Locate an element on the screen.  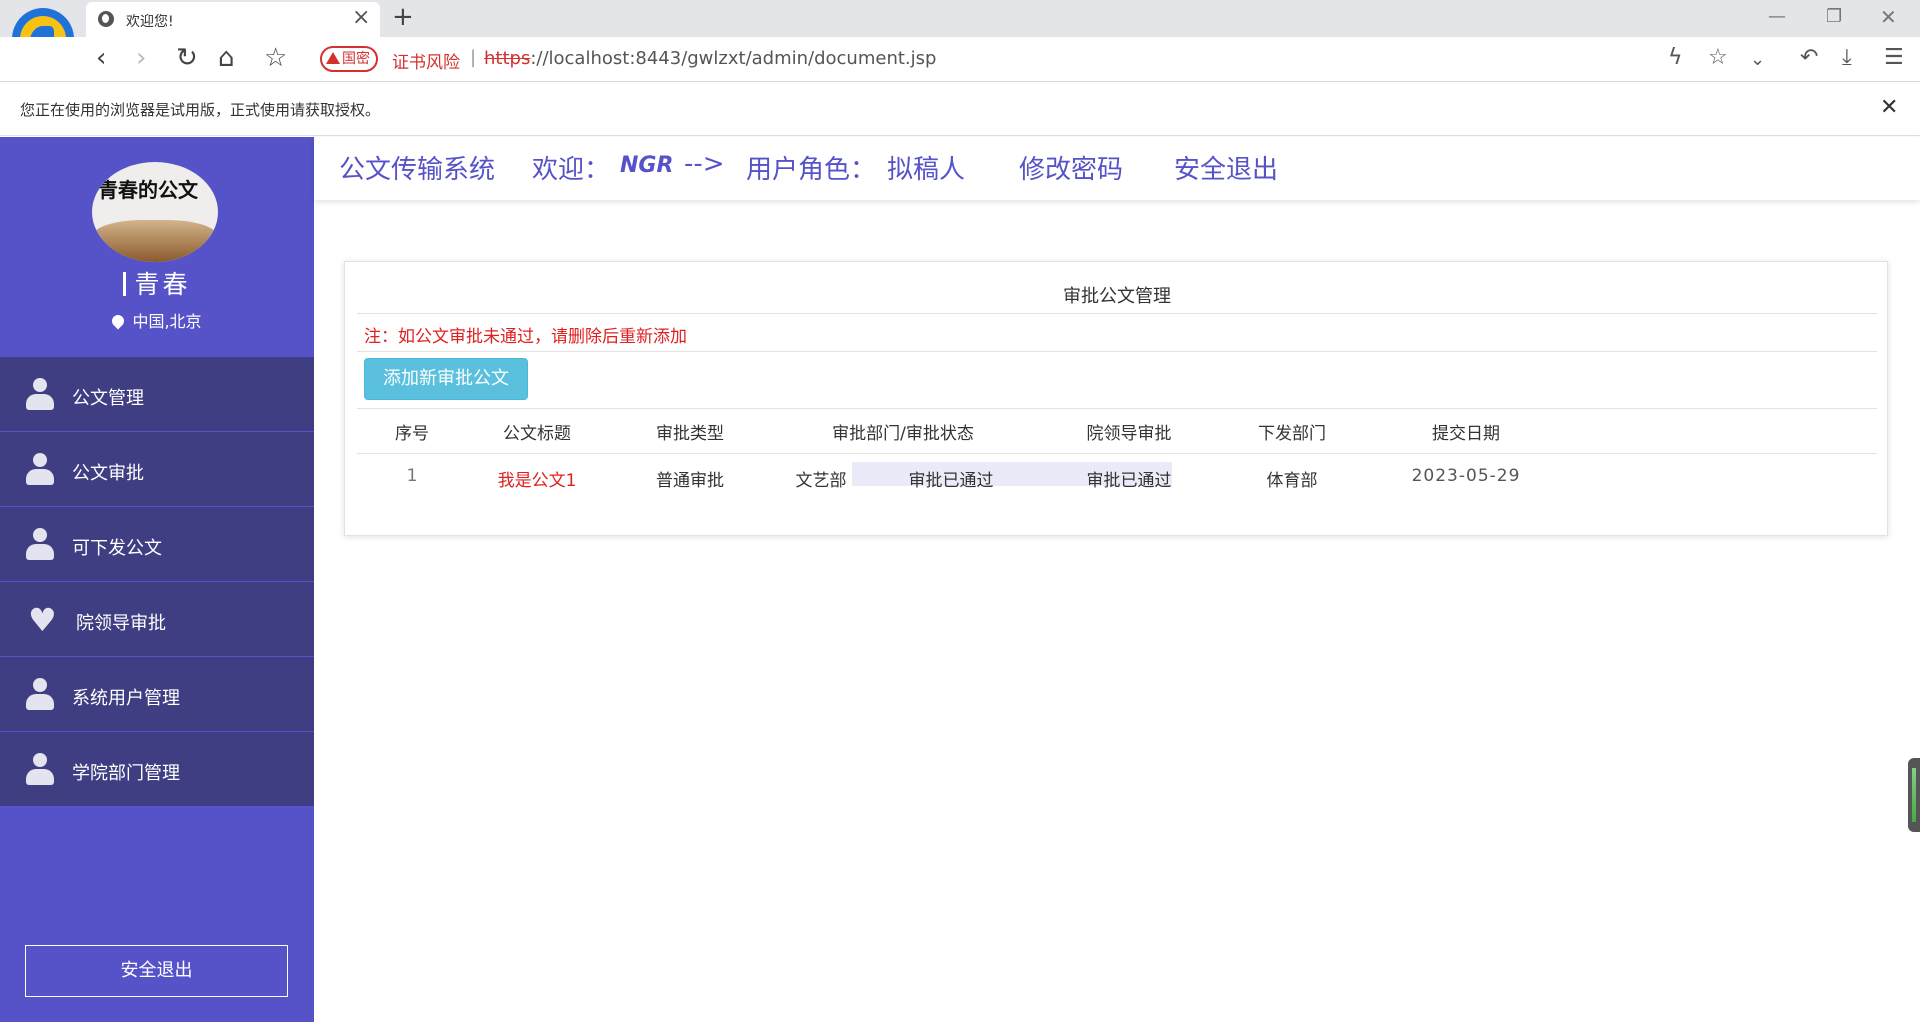
location-text: 中国,北京 is located at coordinates (167, 321).